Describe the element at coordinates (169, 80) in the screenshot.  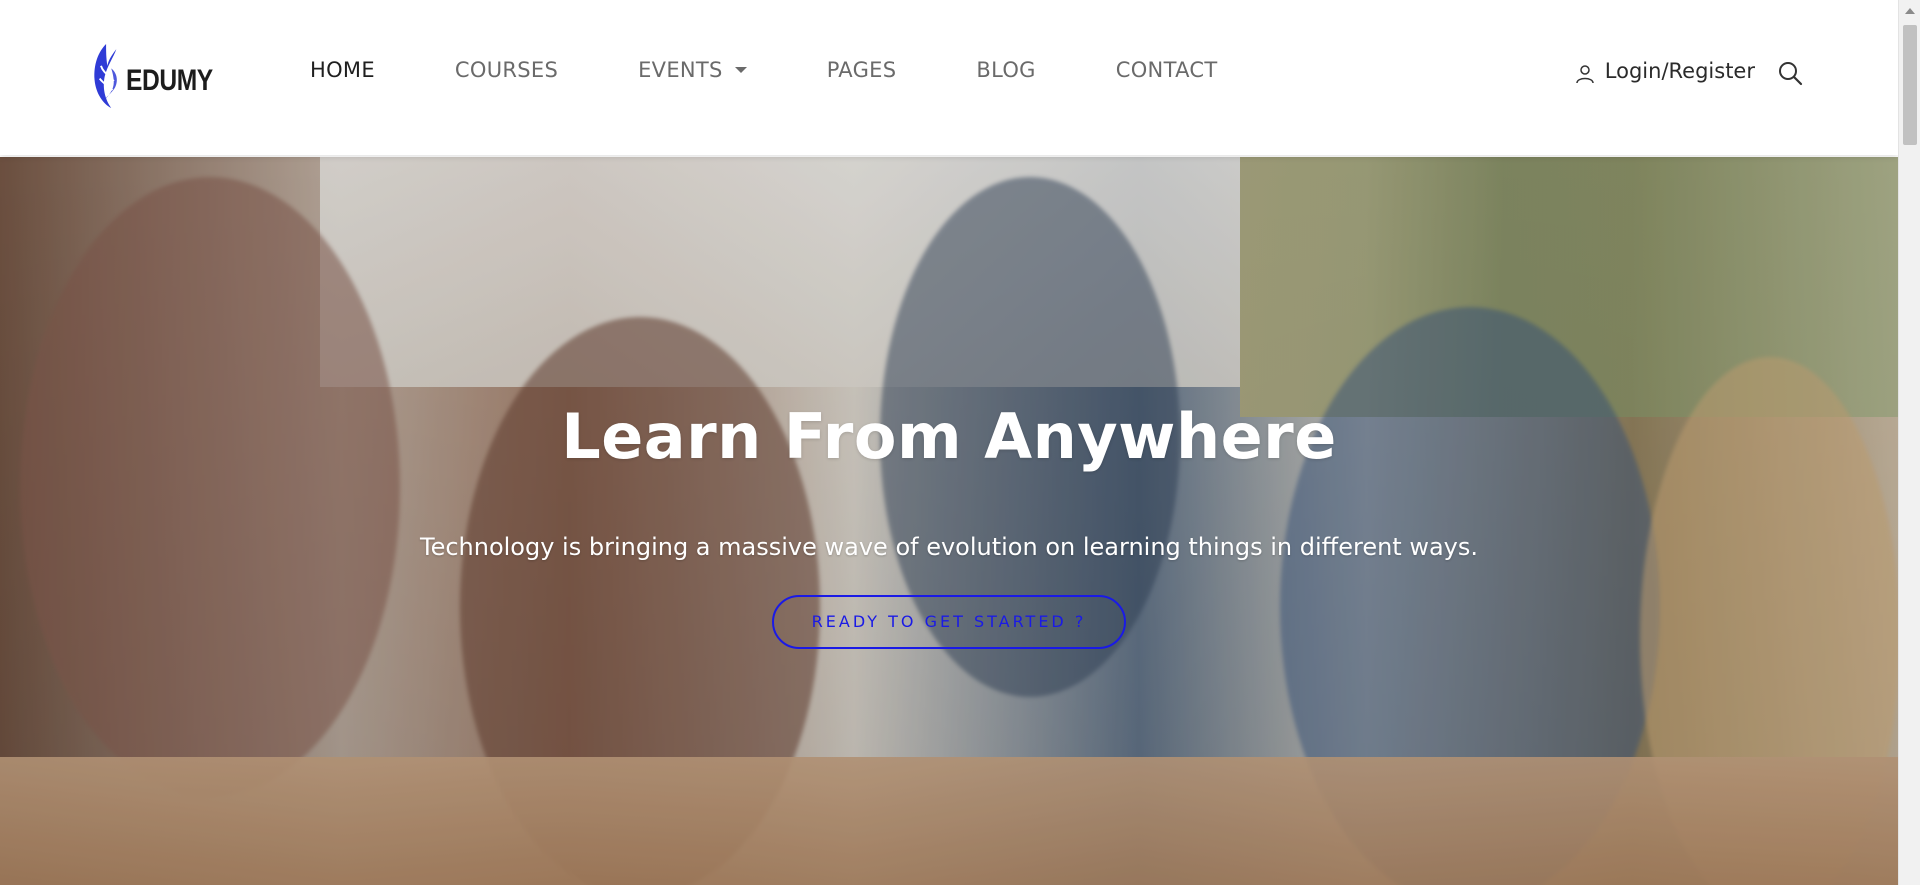
I see `brand-name: EDUMY` at that location.